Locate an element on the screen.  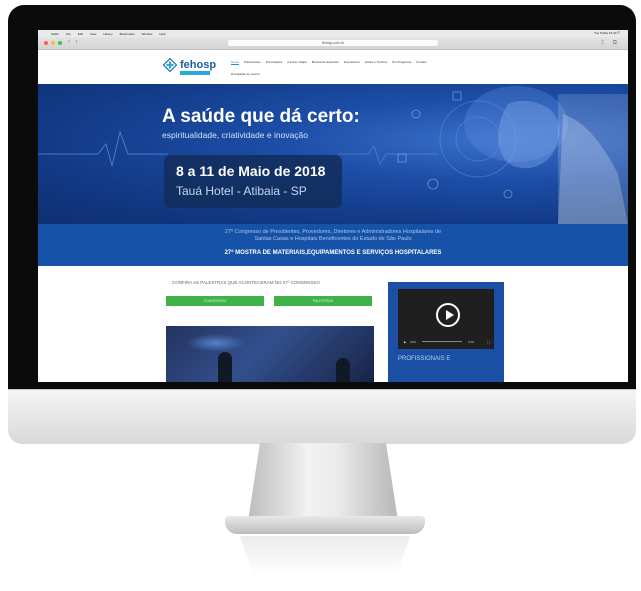
menubar-status: Tue 8 May 15:40 ☰ is located at coordinates (607, 33).